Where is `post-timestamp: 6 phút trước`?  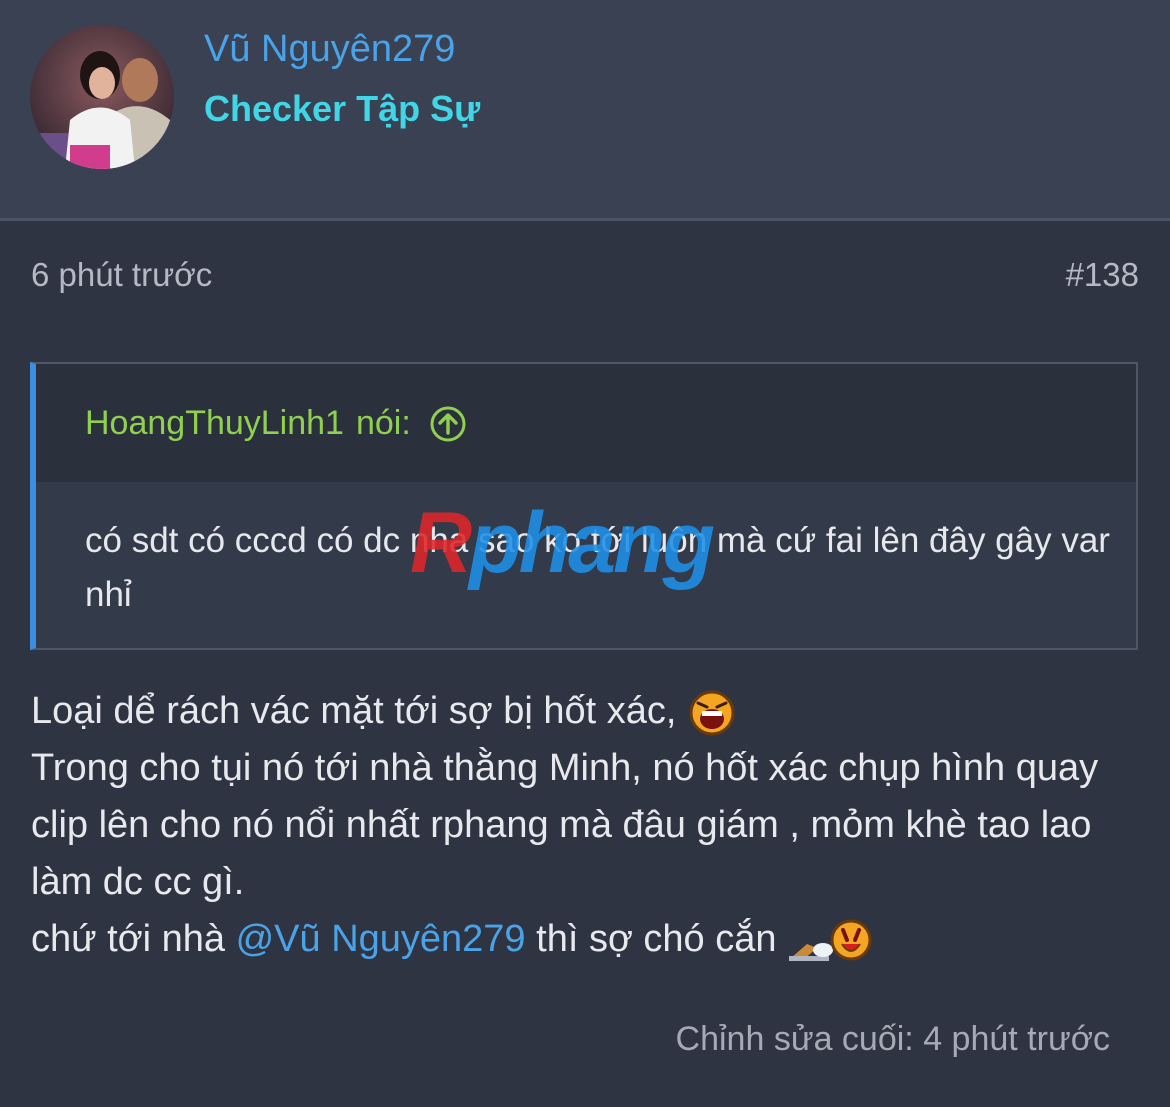 post-timestamp: 6 phút trước is located at coordinates (121, 275).